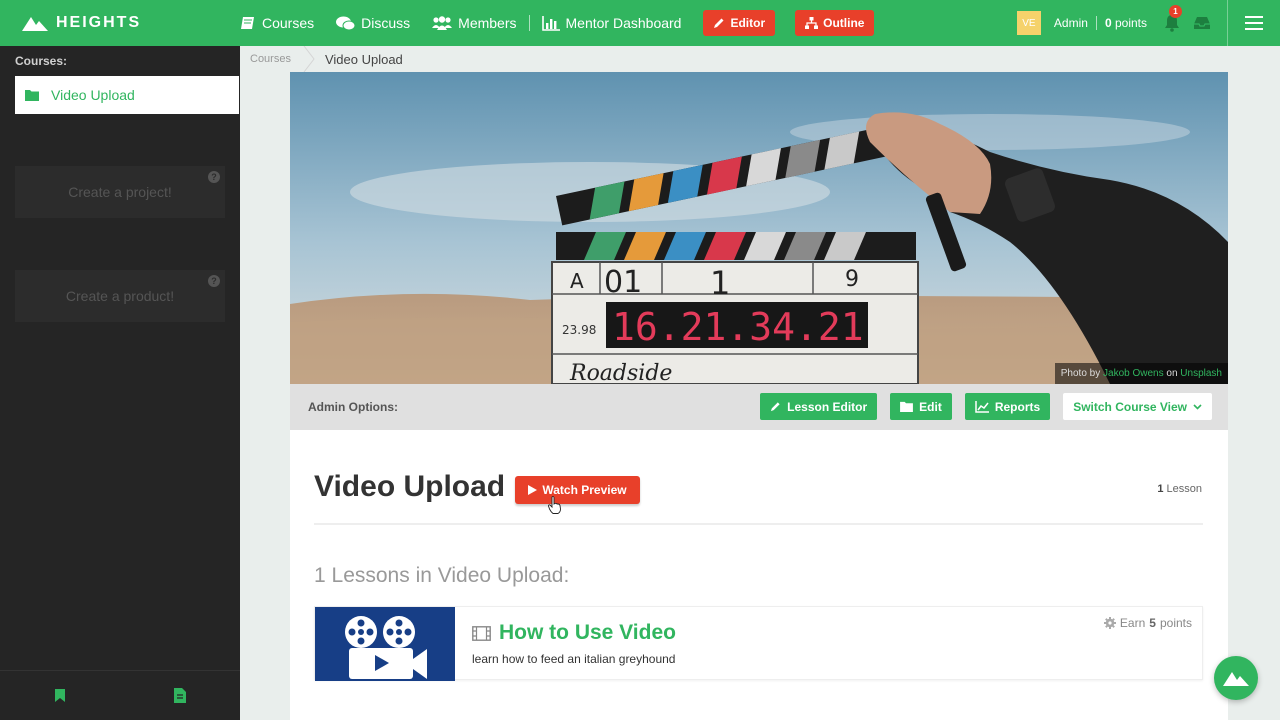  What do you see at coordinates (288, 23) in the screenshot?
I see `nav-courses-label: Courses` at bounding box center [288, 23].